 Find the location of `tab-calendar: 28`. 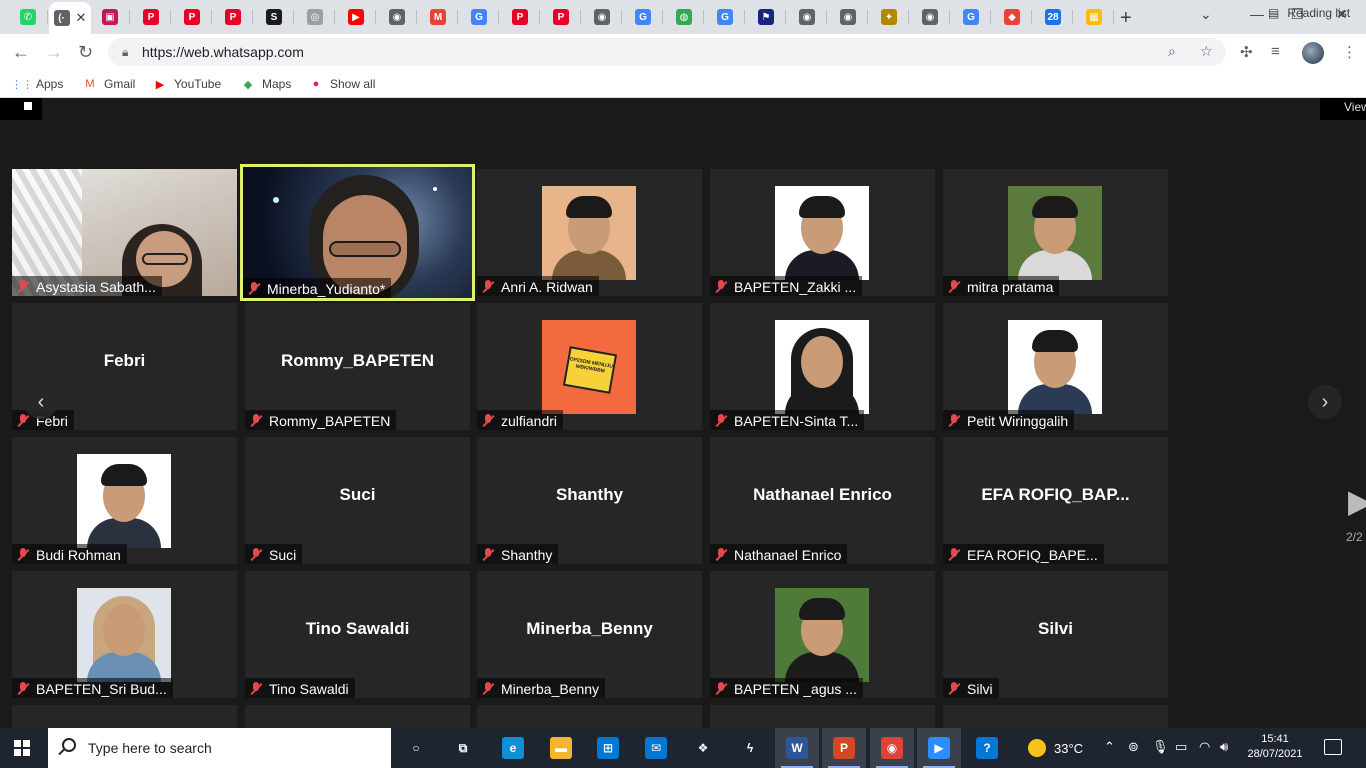

tab-calendar: 28 is located at coordinates (1053, 17).